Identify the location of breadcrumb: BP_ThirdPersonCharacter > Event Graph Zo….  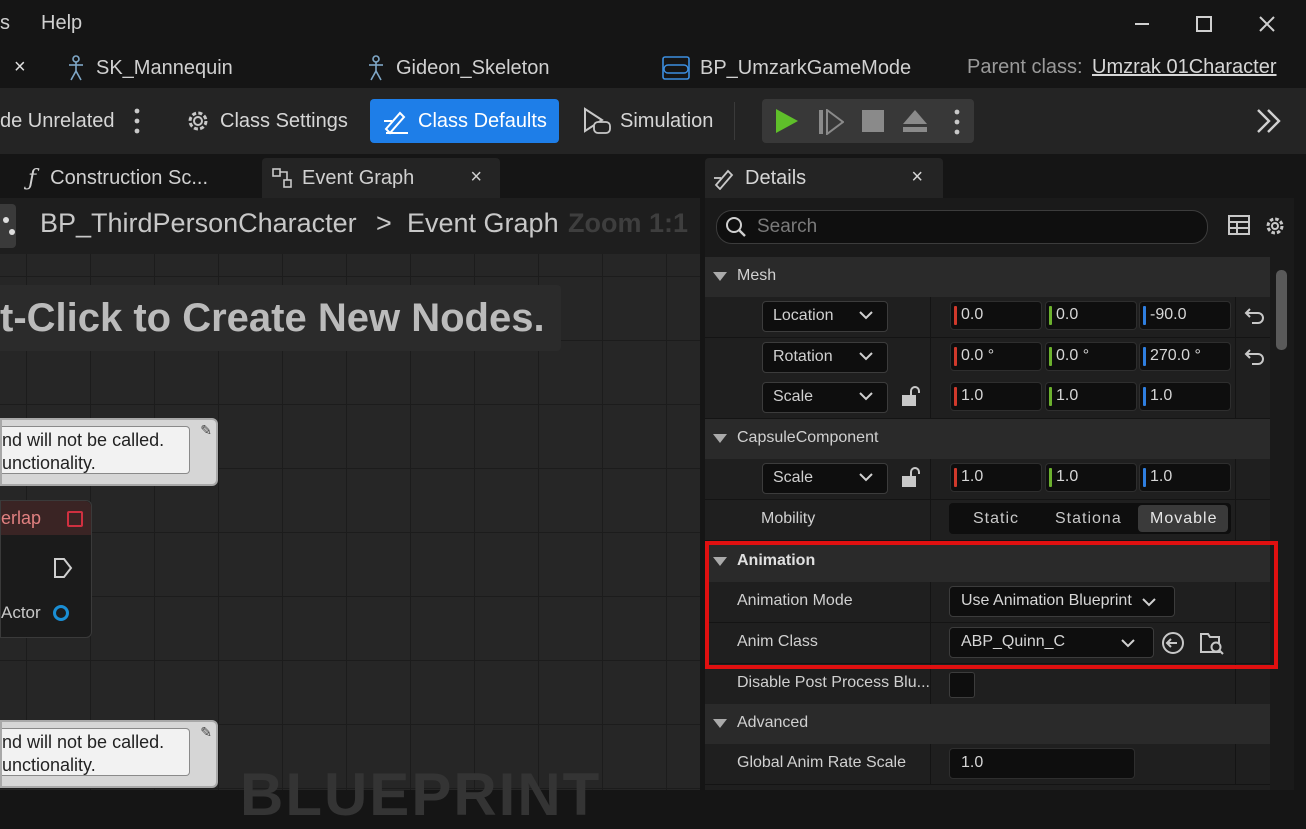
(350, 226).